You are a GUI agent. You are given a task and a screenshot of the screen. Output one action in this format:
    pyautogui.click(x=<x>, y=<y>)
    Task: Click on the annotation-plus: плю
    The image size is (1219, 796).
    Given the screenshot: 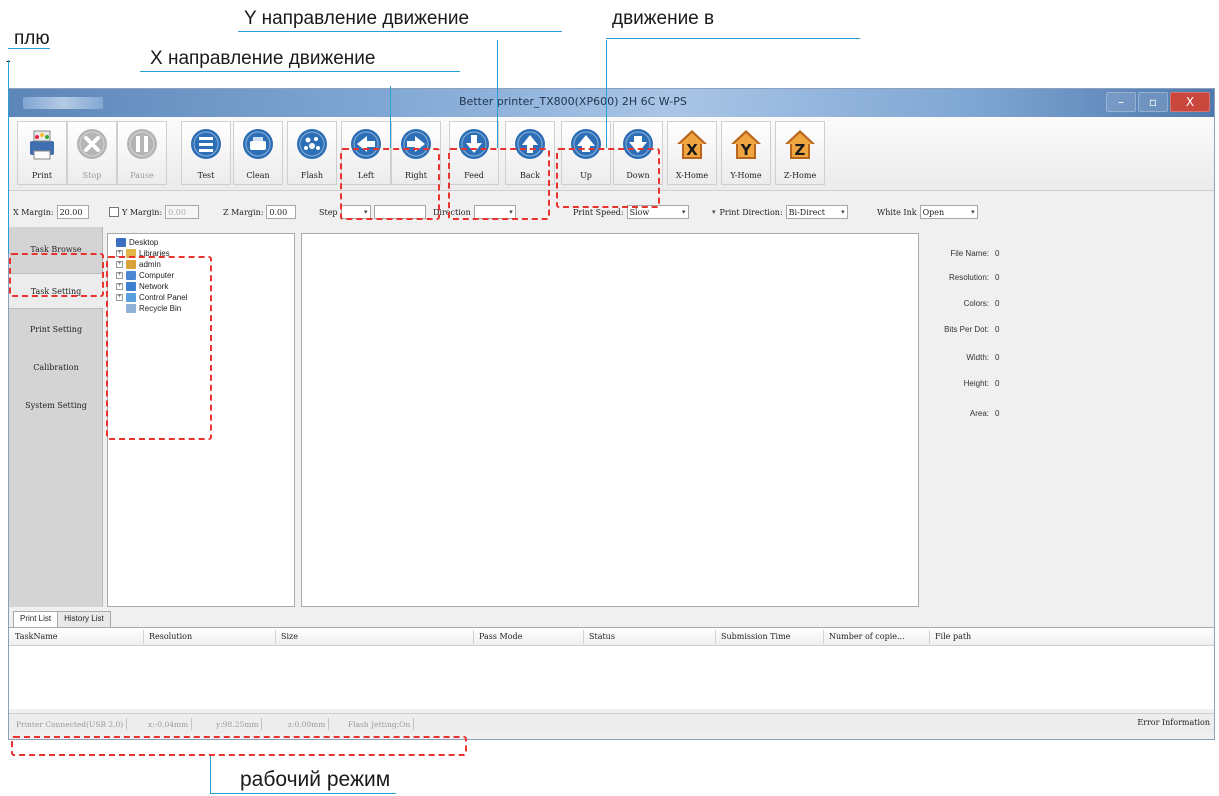 What is the action you would take?
    pyautogui.click(x=32, y=38)
    